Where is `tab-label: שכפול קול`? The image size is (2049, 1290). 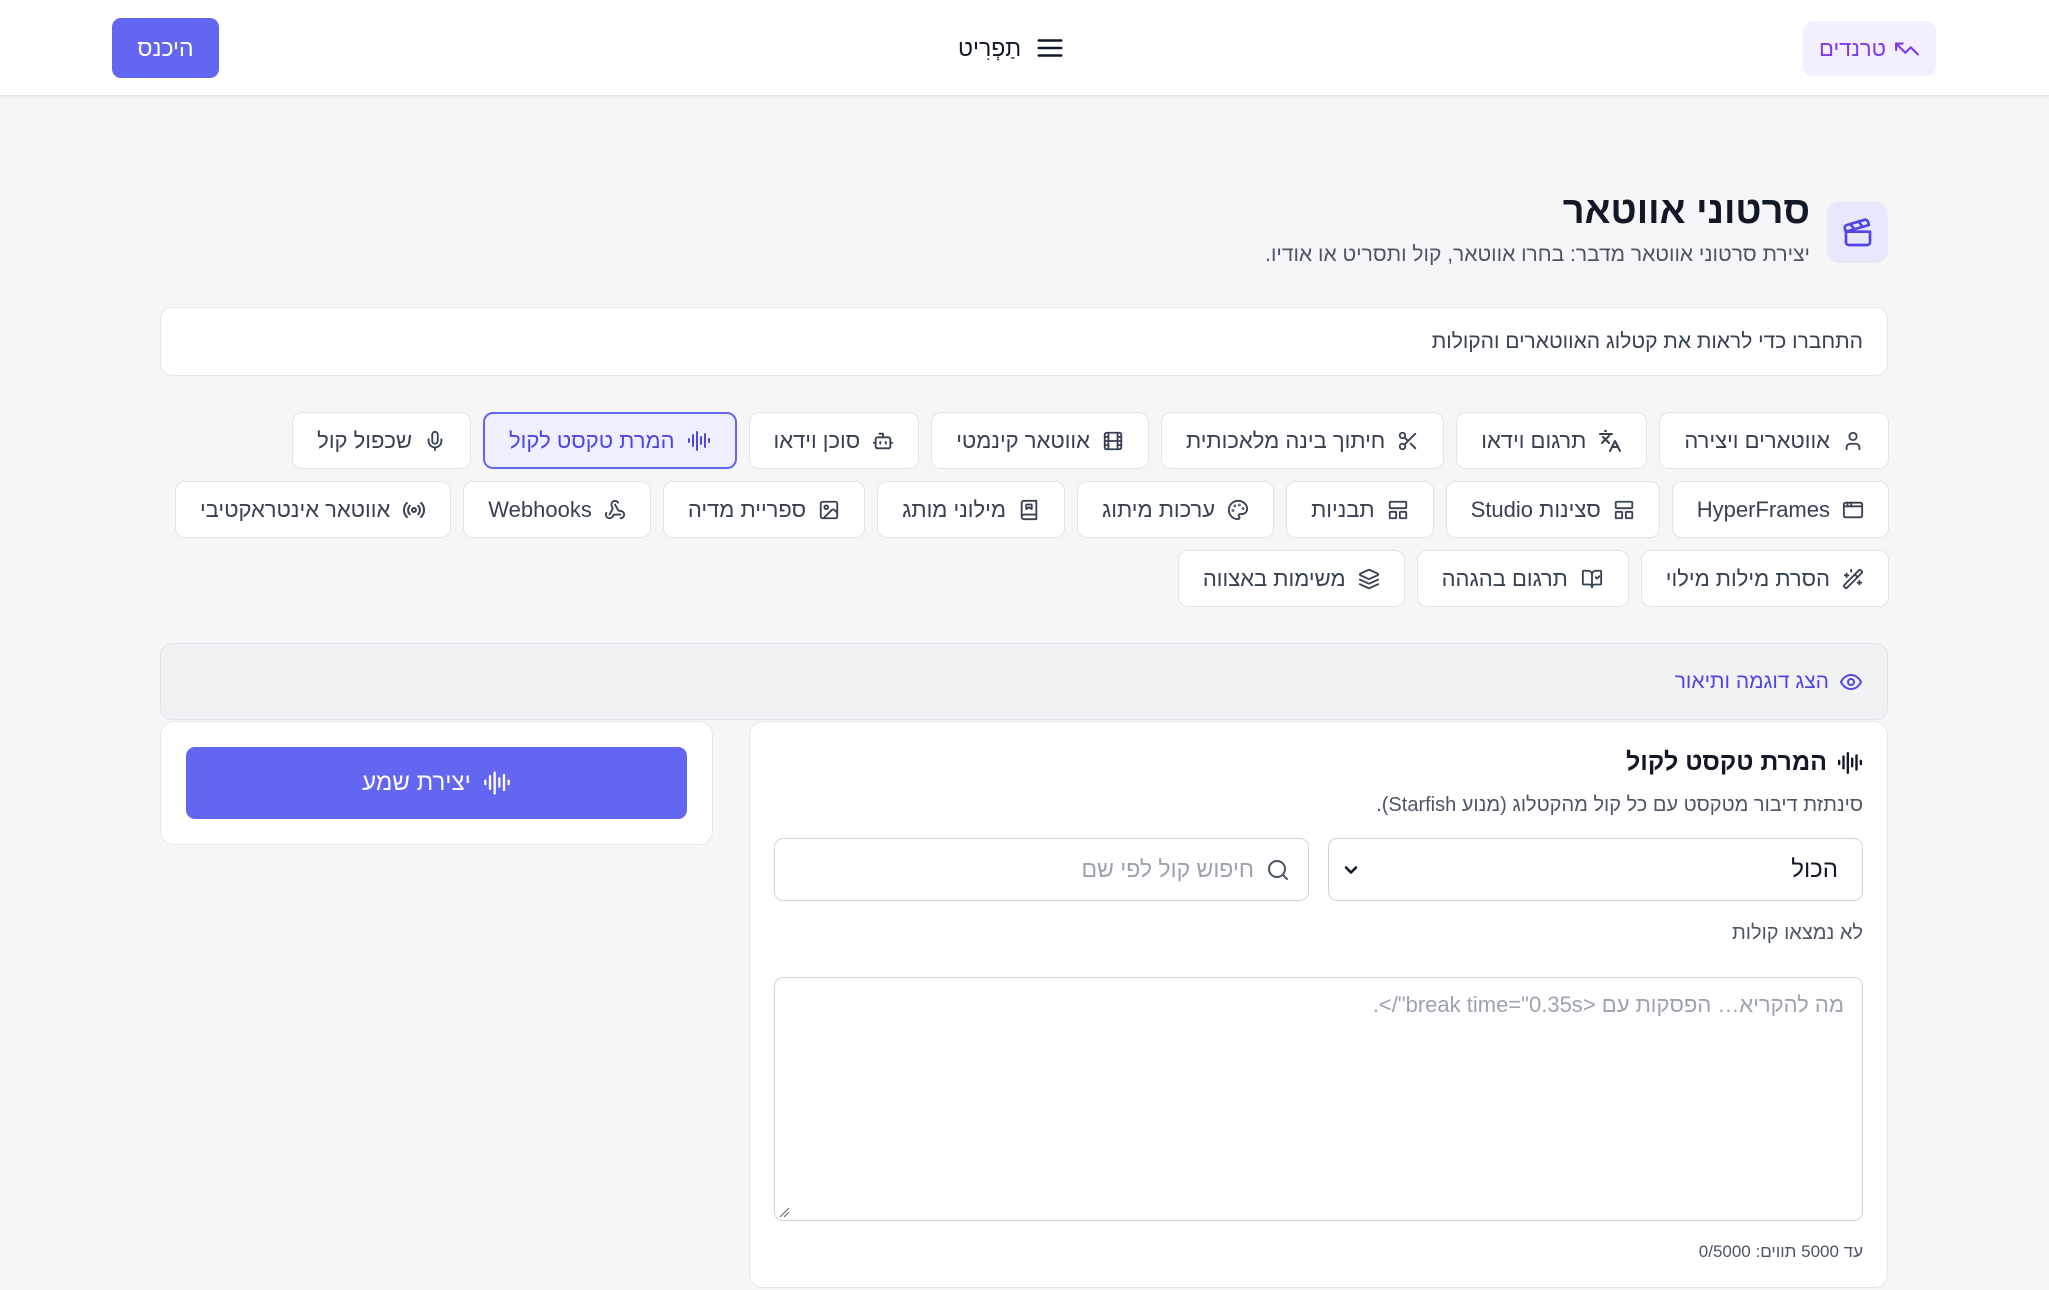 tab-label: שכפול קול is located at coordinates (365, 440).